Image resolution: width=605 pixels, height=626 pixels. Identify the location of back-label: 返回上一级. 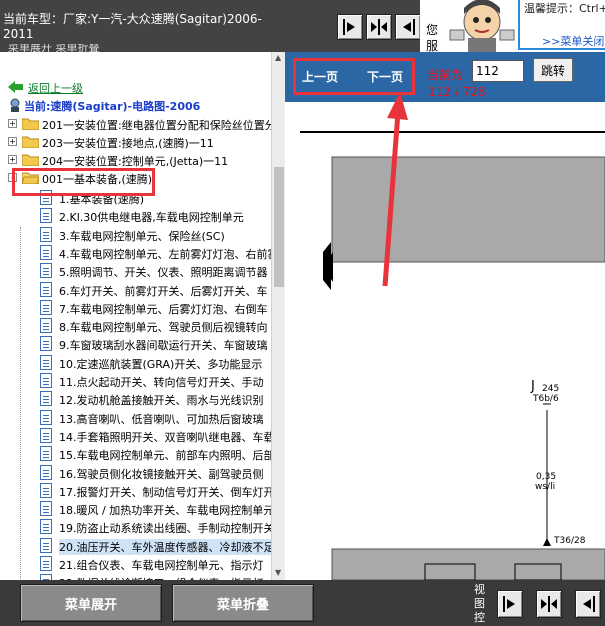
(55, 88).